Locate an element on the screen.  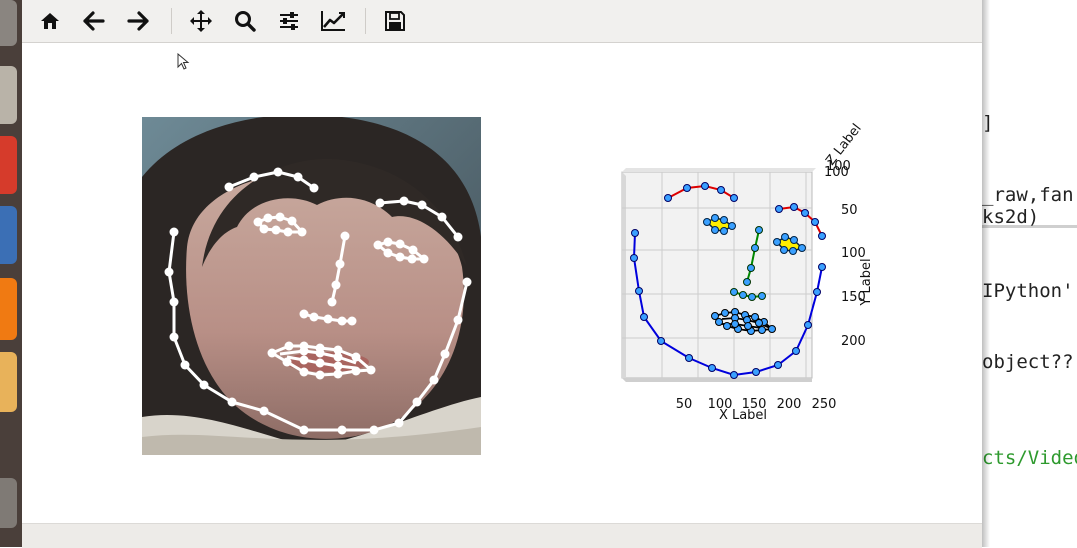
home-button is located at coordinates (50, 21).